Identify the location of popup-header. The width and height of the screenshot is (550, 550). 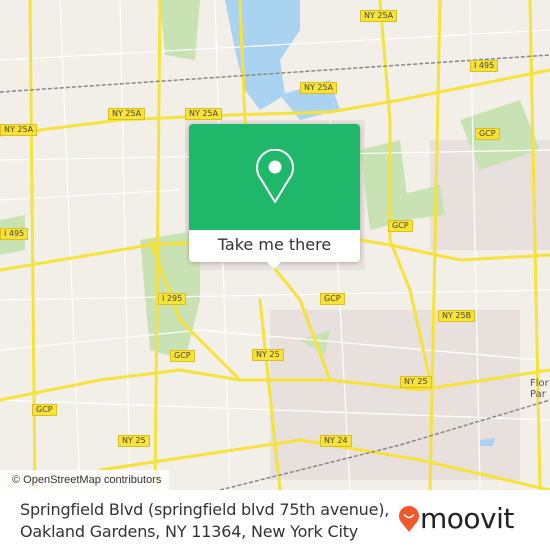
(274, 177).